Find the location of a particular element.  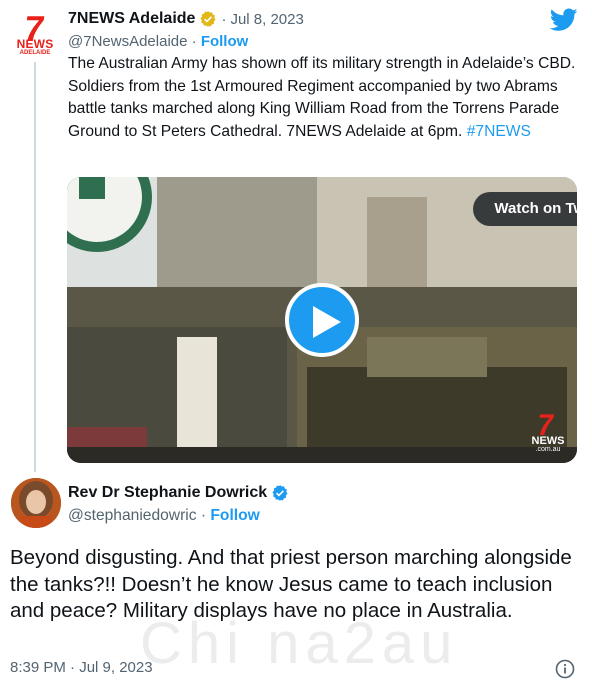

tweet-date: Jul 8, 2023 is located at coordinates (266, 19).